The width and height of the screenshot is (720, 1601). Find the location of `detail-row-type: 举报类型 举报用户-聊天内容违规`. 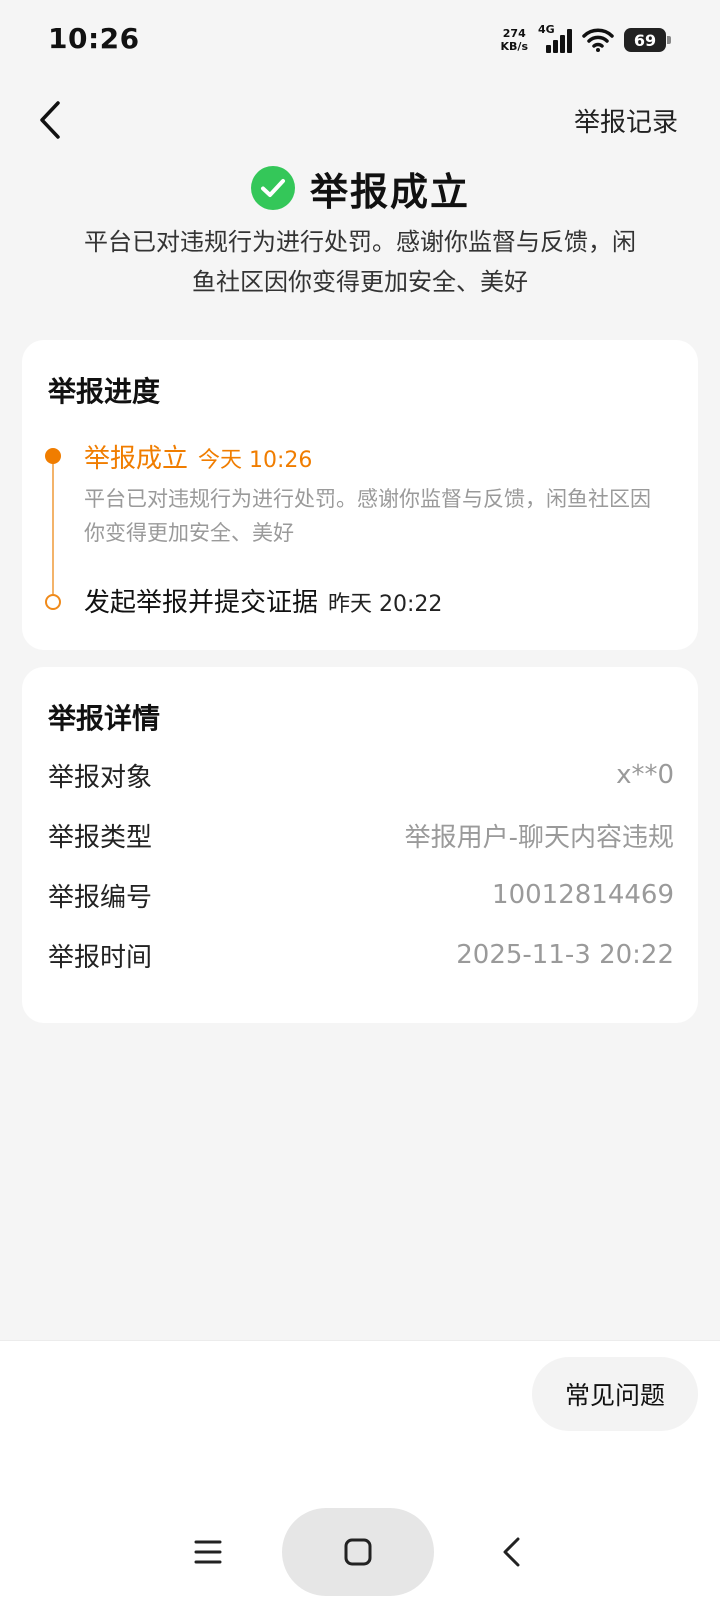

detail-row-type: 举报类型 举报用户-聊天内容违规 is located at coordinates (361, 835).